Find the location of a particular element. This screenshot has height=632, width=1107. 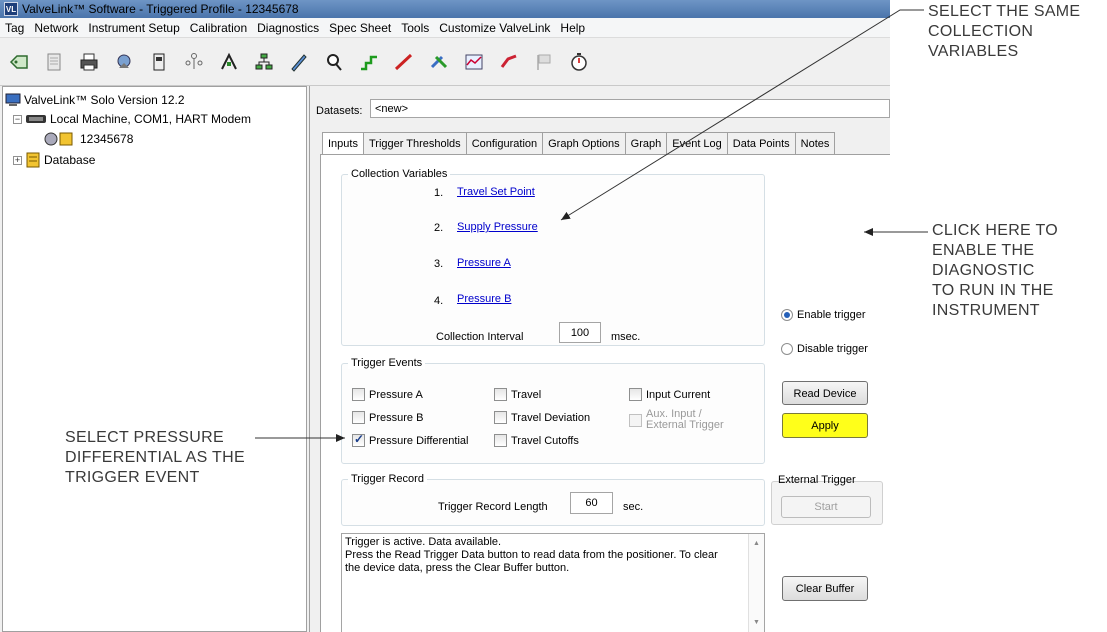

tree-root: ValveLink™ Solo Version 12.2 is located at coordinates (95, 100).